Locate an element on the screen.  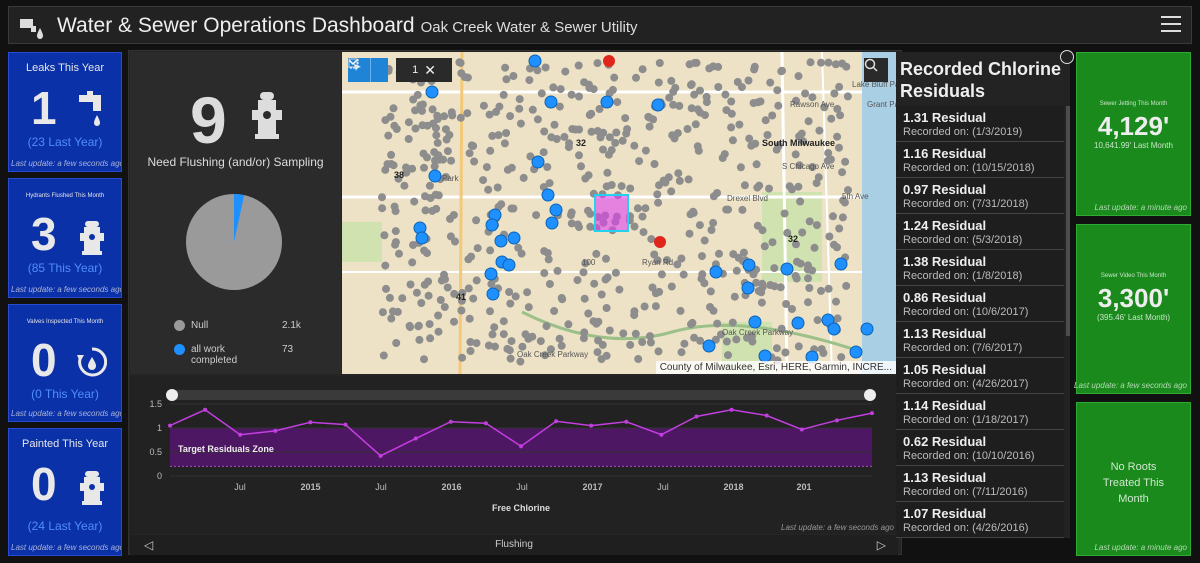
chlorine-list-item: 1.16 Residual Recorded on: (10/15/2018) is located at coordinates (980, 160).